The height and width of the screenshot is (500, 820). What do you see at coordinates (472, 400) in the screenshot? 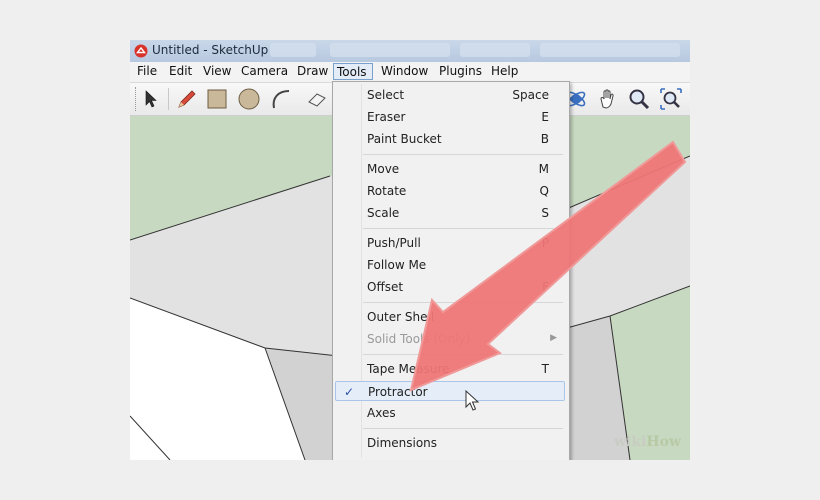
I see `mouse-cursor-icon` at bounding box center [472, 400].